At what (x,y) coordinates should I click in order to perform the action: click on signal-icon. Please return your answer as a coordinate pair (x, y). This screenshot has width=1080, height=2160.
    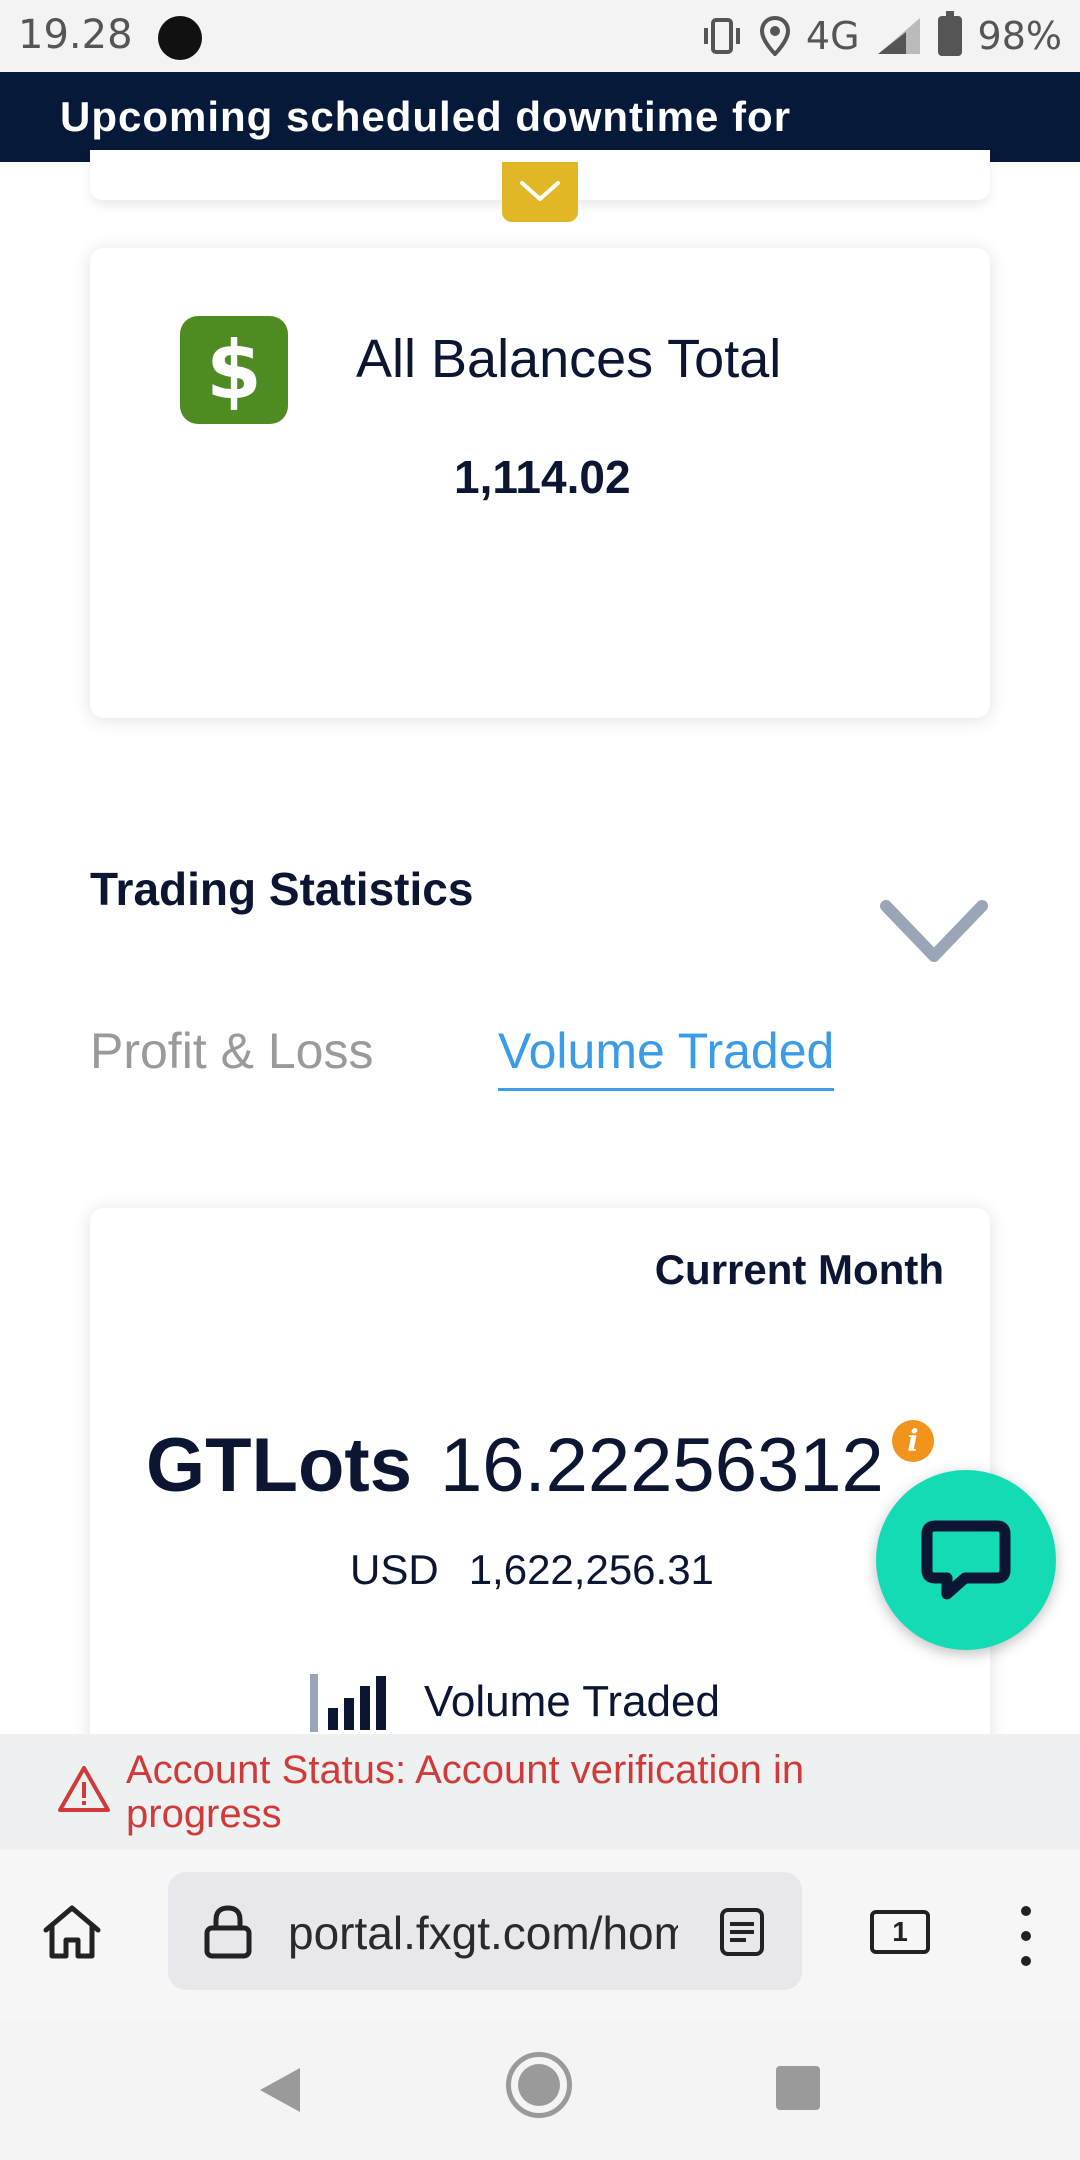
    Looking at the image, I should click on (899, 36).